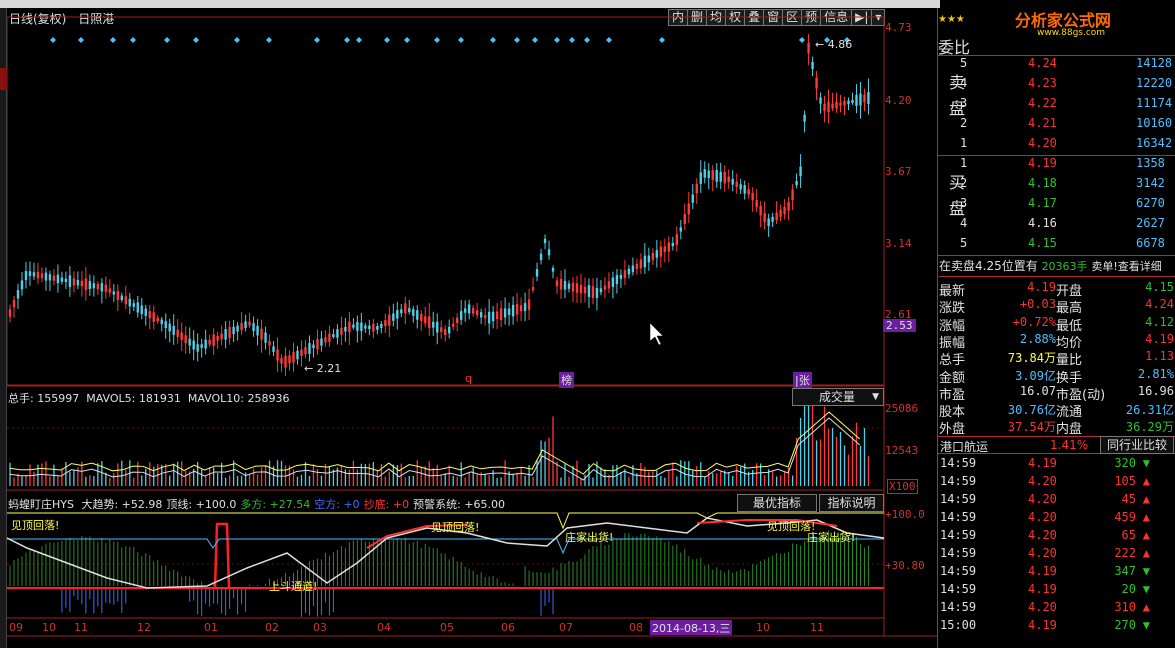 This screenshot has height=648, width=1175. What do you see at coordinates (1066, 166) in the screenshot?
I see `buy-level-row: 1 4.19 1358` at bounding box center [1066, 166].